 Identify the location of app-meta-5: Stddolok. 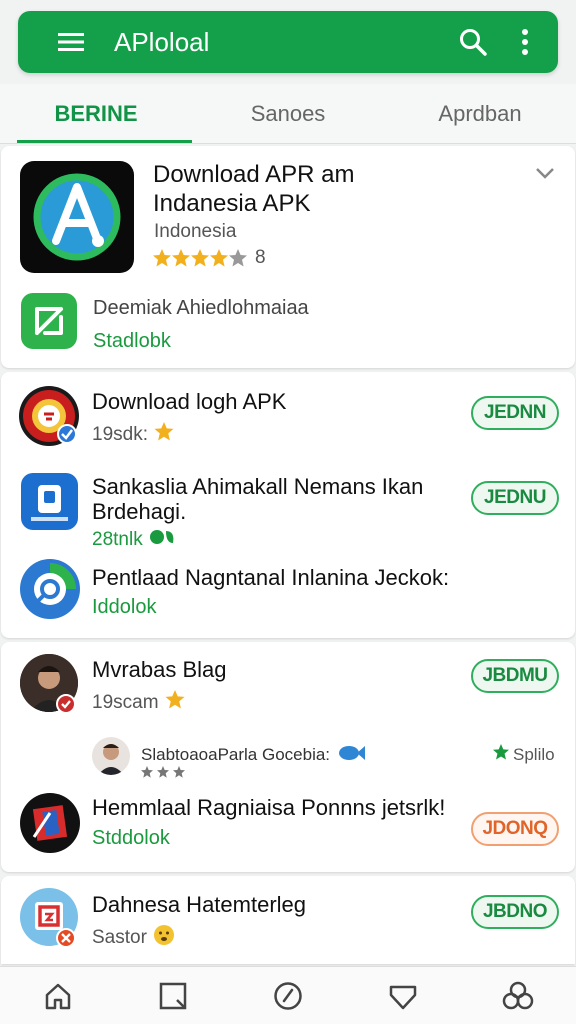
(131, 838).